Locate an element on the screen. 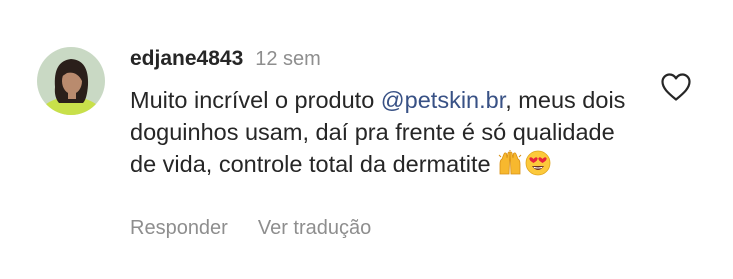 This screenshot has height=279, width=733. raising-hands-emoji is located at coordinates (510, 167).